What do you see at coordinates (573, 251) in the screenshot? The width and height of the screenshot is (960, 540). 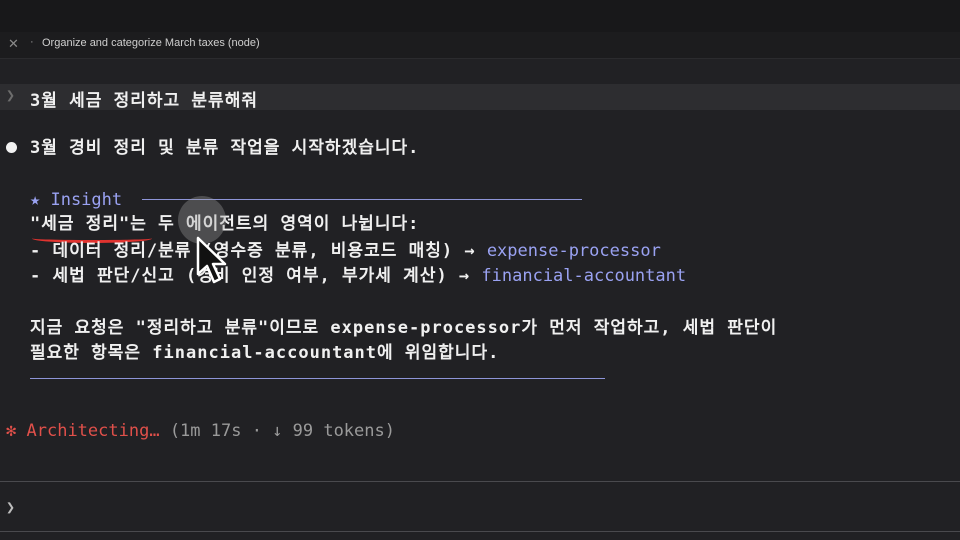 I see `agent-expense-processor: expense-processor` at bounding box center [573, 251].